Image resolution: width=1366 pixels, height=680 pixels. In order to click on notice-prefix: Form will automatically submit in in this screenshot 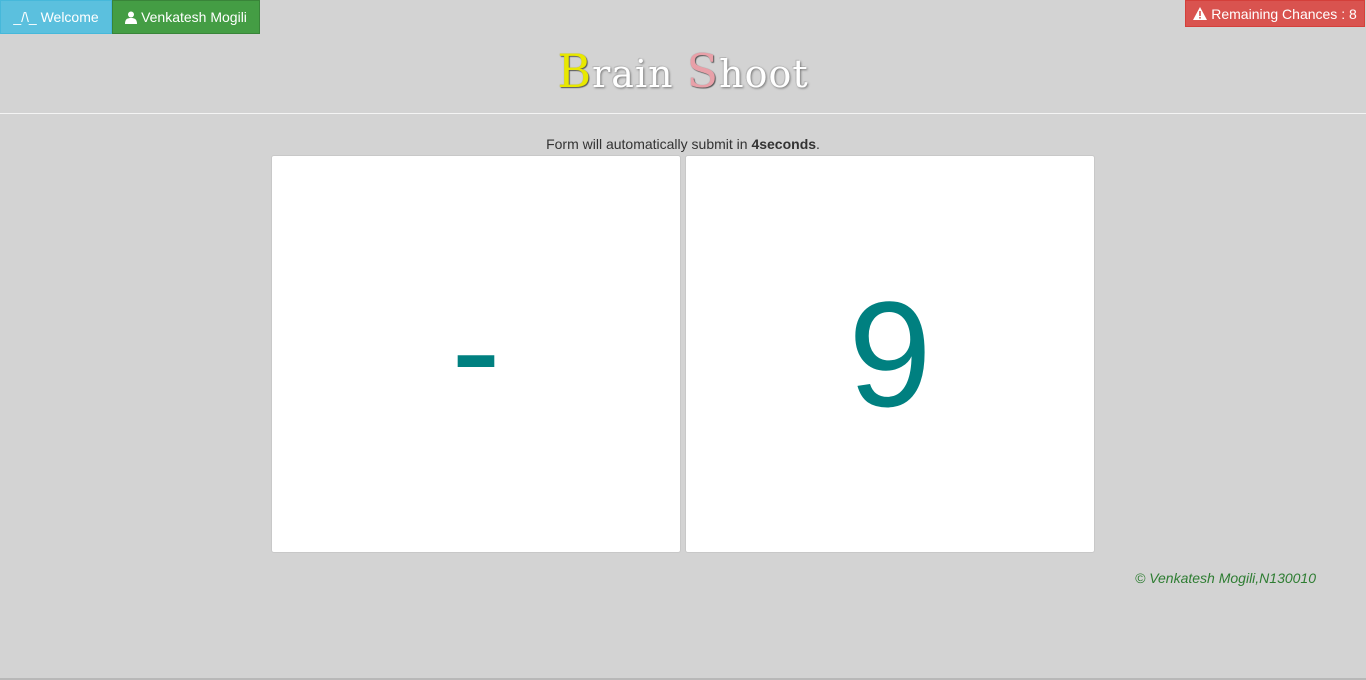, I will do `click(649, 144)`.